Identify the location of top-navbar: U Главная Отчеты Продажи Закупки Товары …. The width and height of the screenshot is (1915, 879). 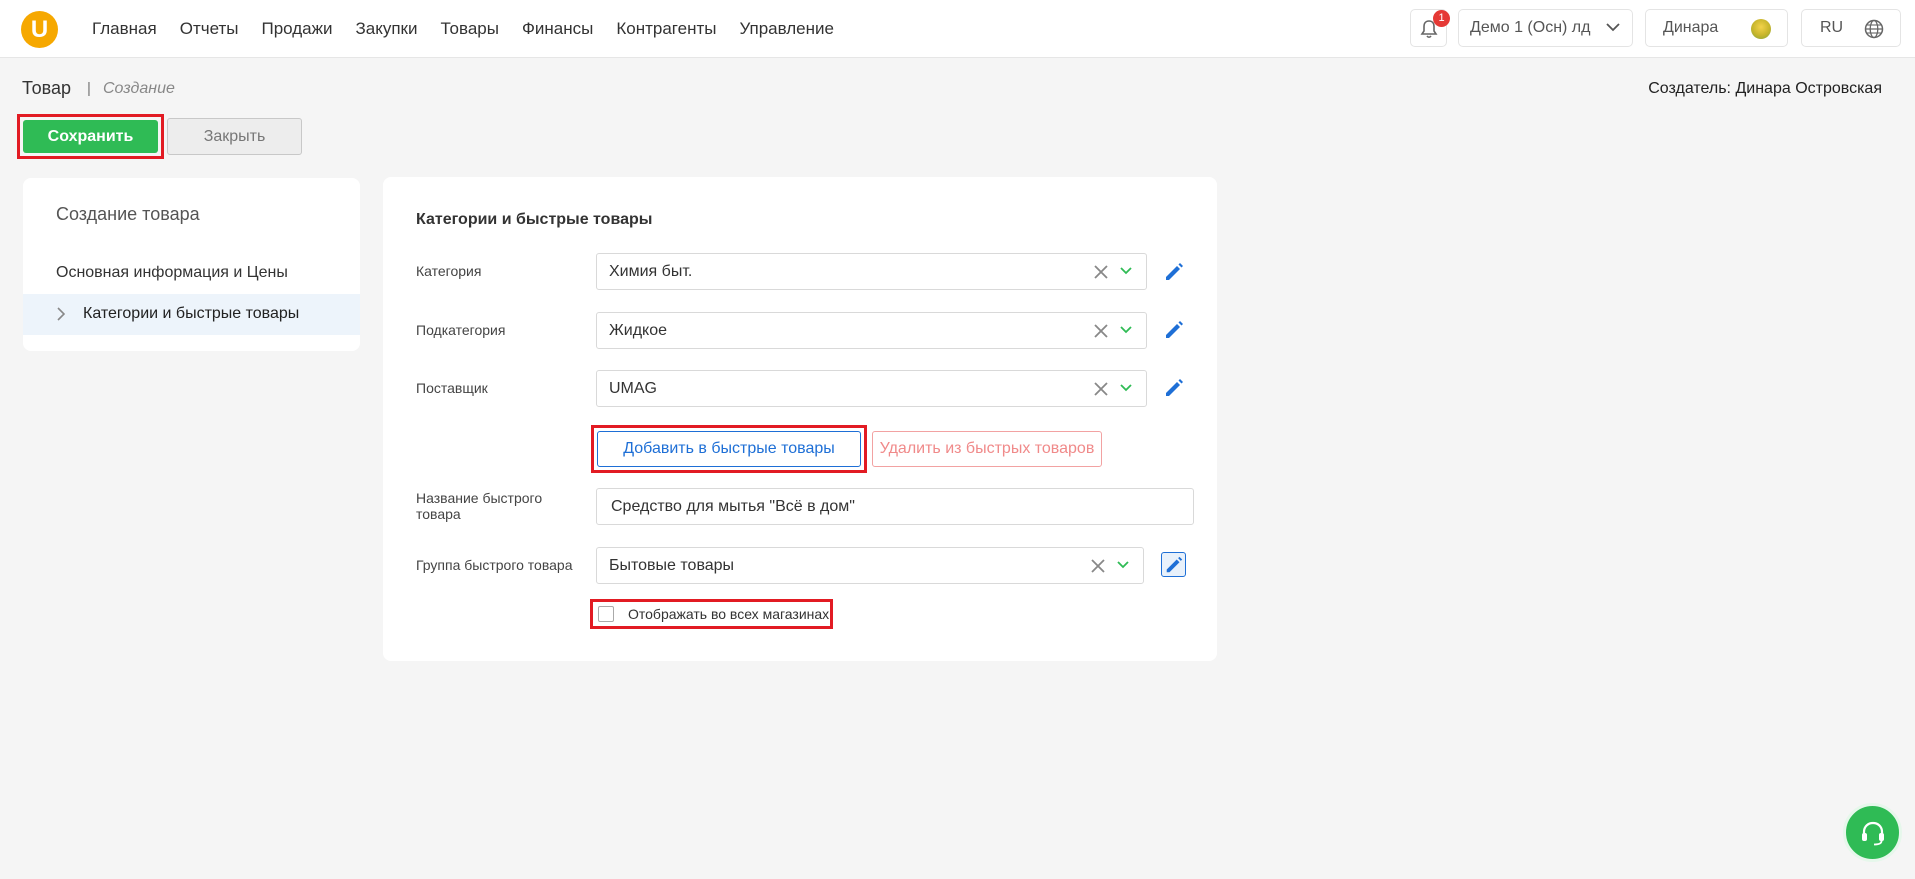
(957, 29).